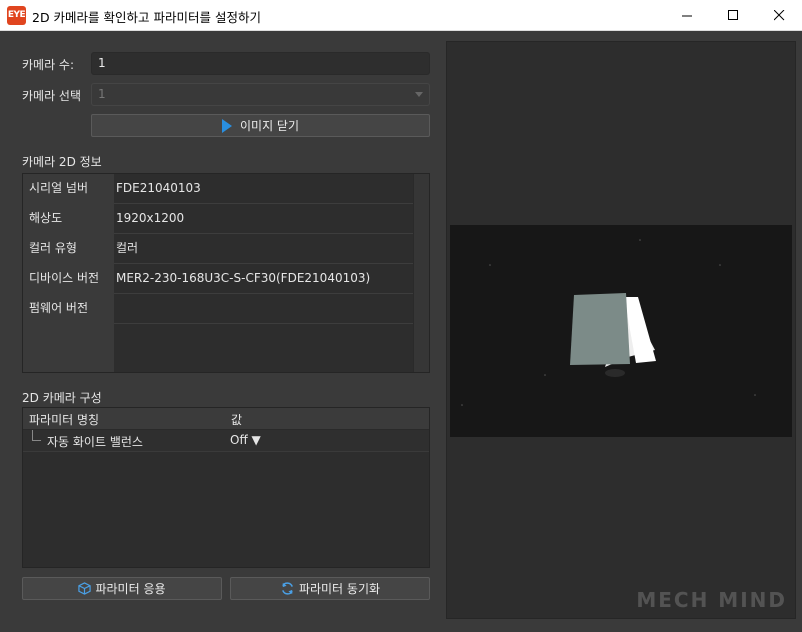  I want to click on parameter-table: 파라미터 명칭 값 자동 화이트 밸런스 Off ▼, so click(226, 487).